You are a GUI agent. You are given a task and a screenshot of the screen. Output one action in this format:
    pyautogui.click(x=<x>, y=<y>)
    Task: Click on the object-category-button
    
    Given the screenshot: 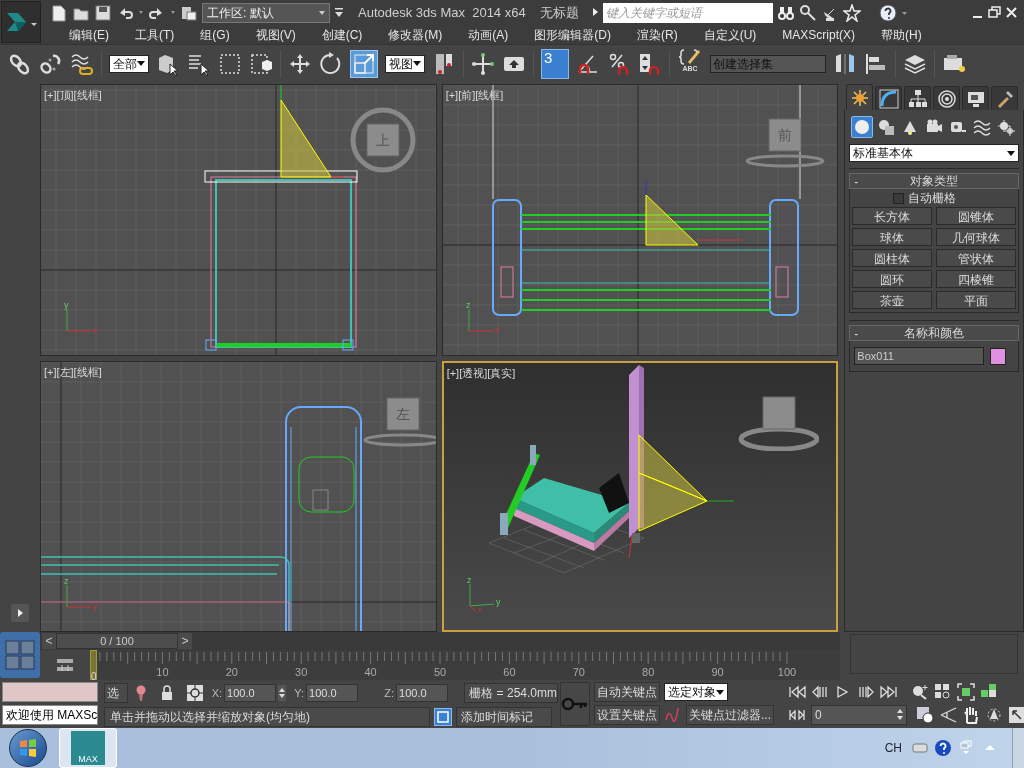 What is the action you would take?
    pyautogui.click(x=862, y=127)
    